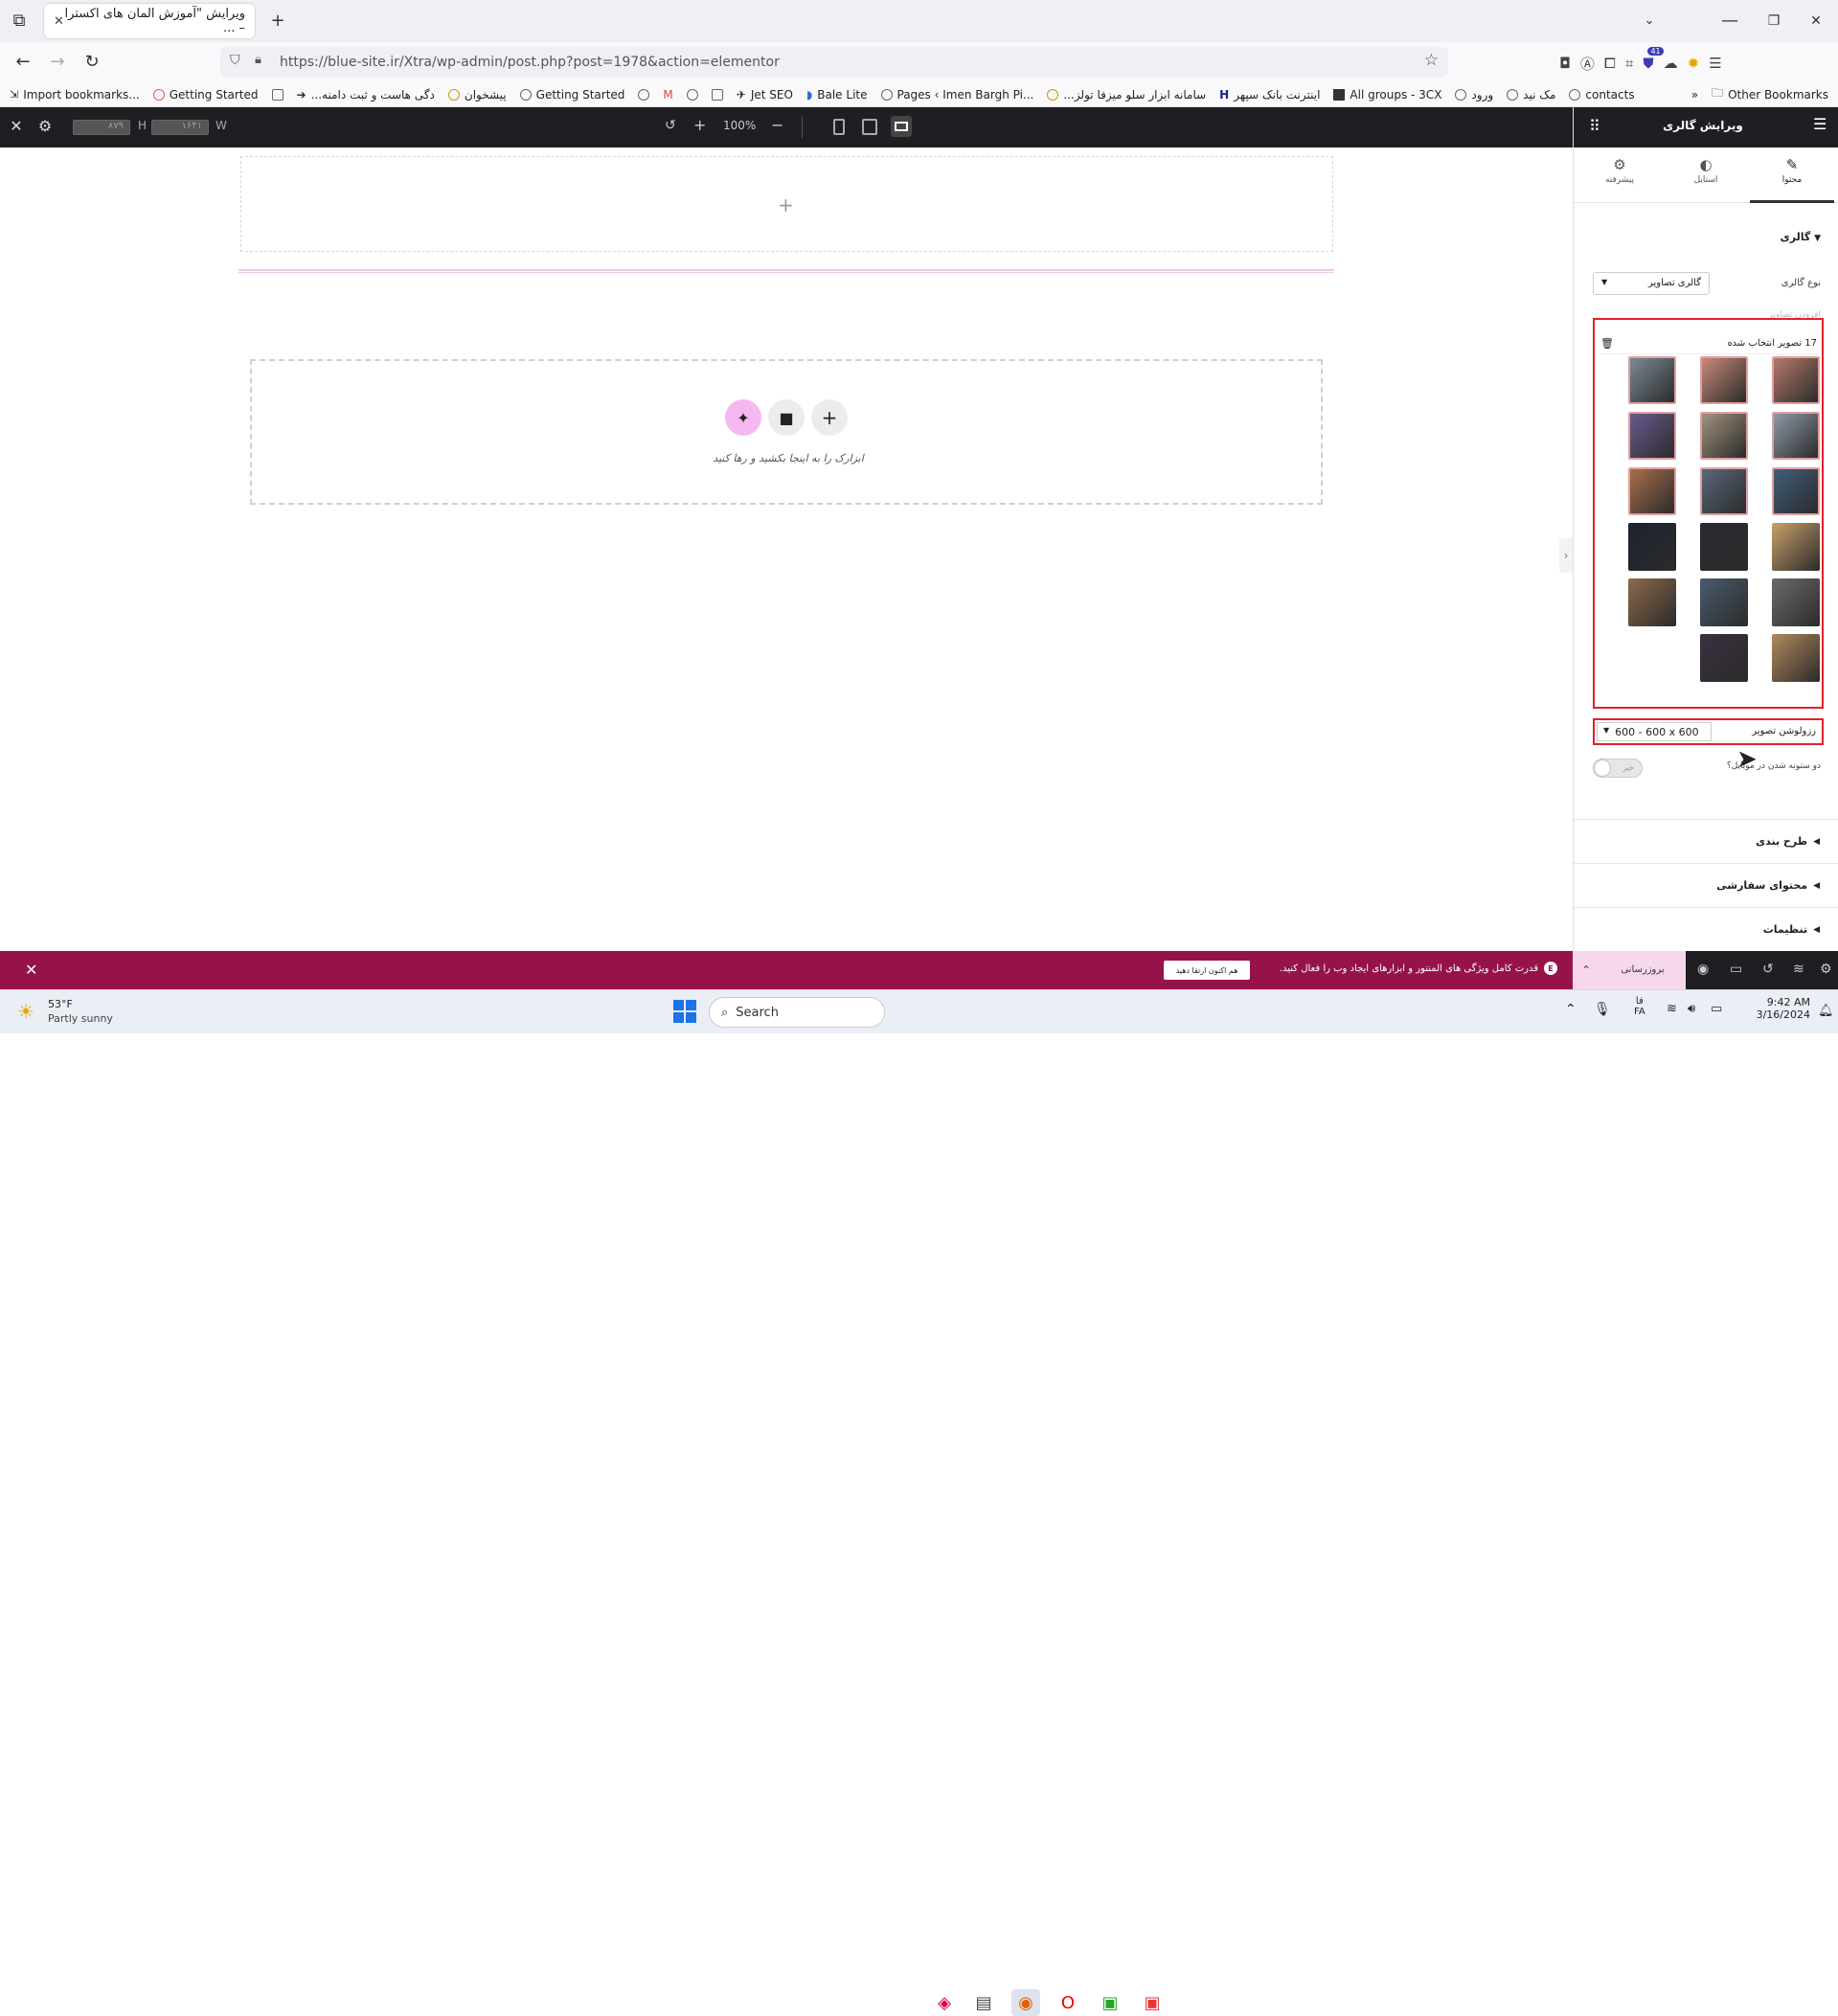 The image size is (1838, 2016). Describe the element at coordinates (81, 1018) in the screenshot. I see `weather-desc: Partly sunny` at that location.